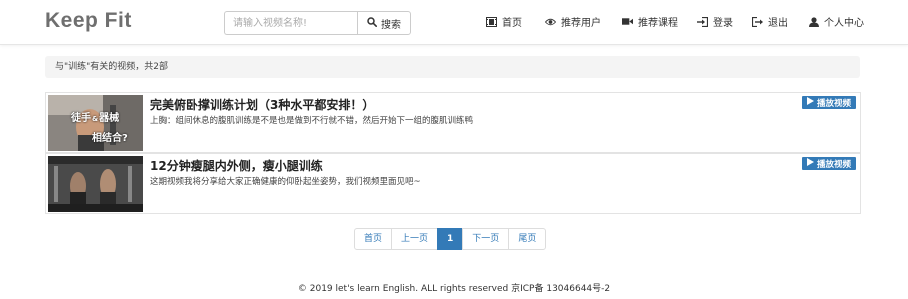 The width and height of the screenshot is (908, 299). I want to click on nav-profile-label: 个人中心, so click(844, 23).